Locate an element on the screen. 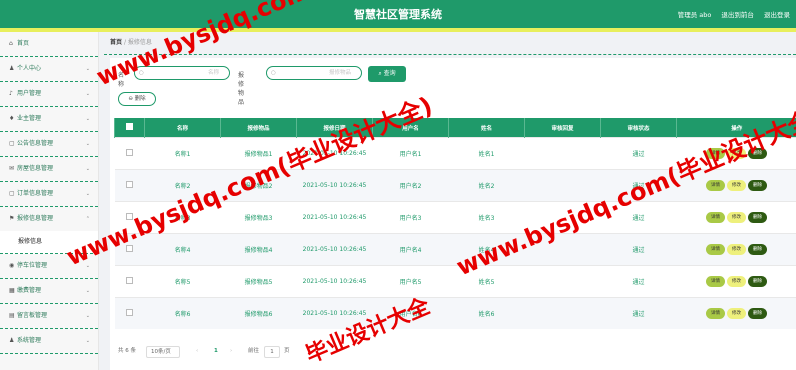  column-header: 报修日期 is located at coordinates (334, 128).